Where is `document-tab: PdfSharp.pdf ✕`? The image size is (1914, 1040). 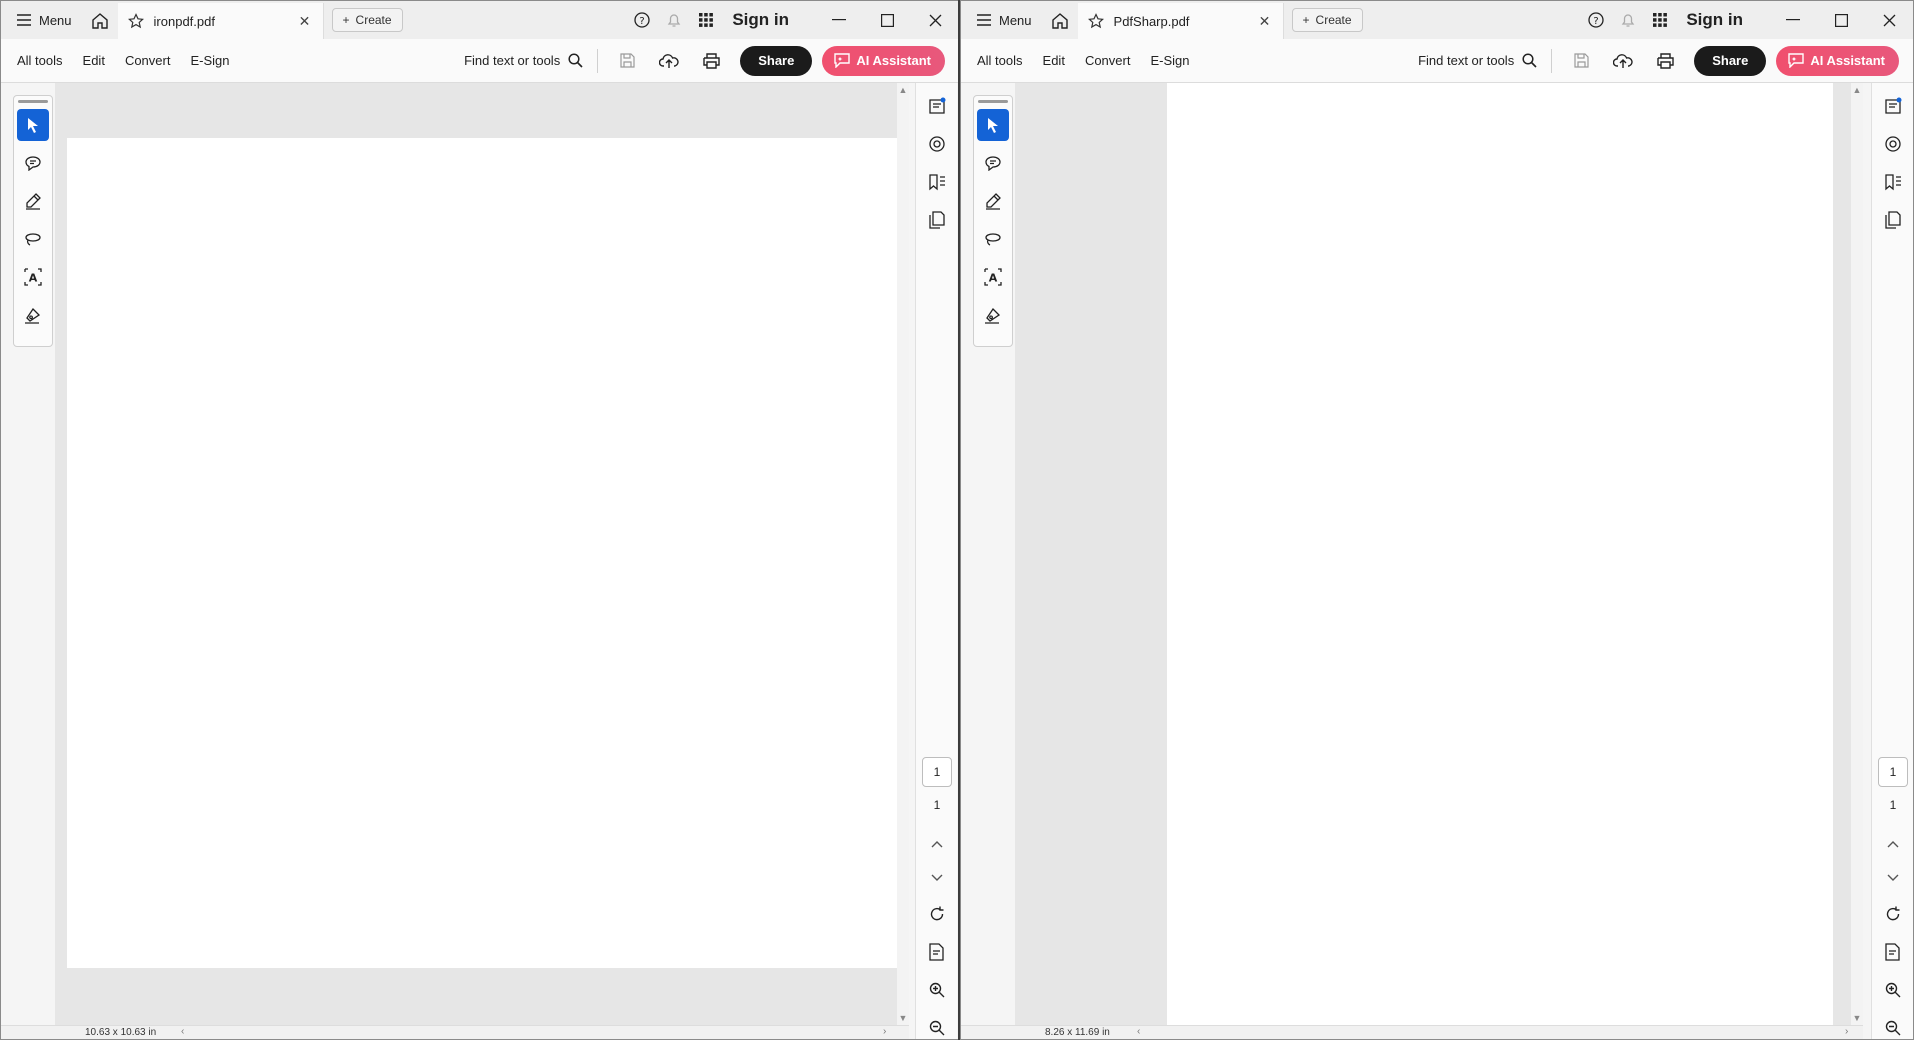 document-tab: PdfSharp.pdf ✕ is located at coordinates (1180, 21).